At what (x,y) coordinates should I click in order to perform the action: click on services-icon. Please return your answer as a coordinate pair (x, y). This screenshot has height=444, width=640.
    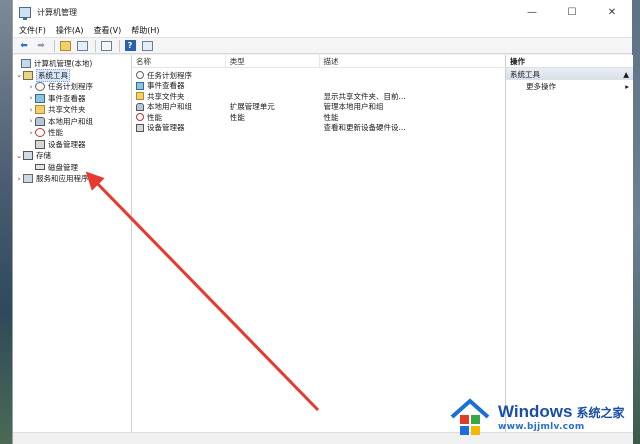
    Looking at the image, I should click on (28, 179).